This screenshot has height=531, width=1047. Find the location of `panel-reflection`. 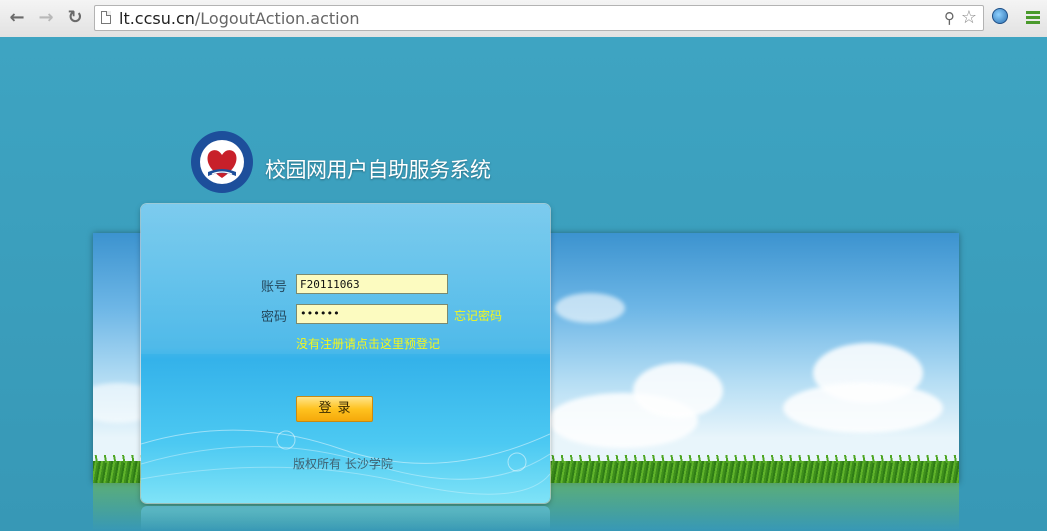

panel-reflection is located at coordinates (345, 518).